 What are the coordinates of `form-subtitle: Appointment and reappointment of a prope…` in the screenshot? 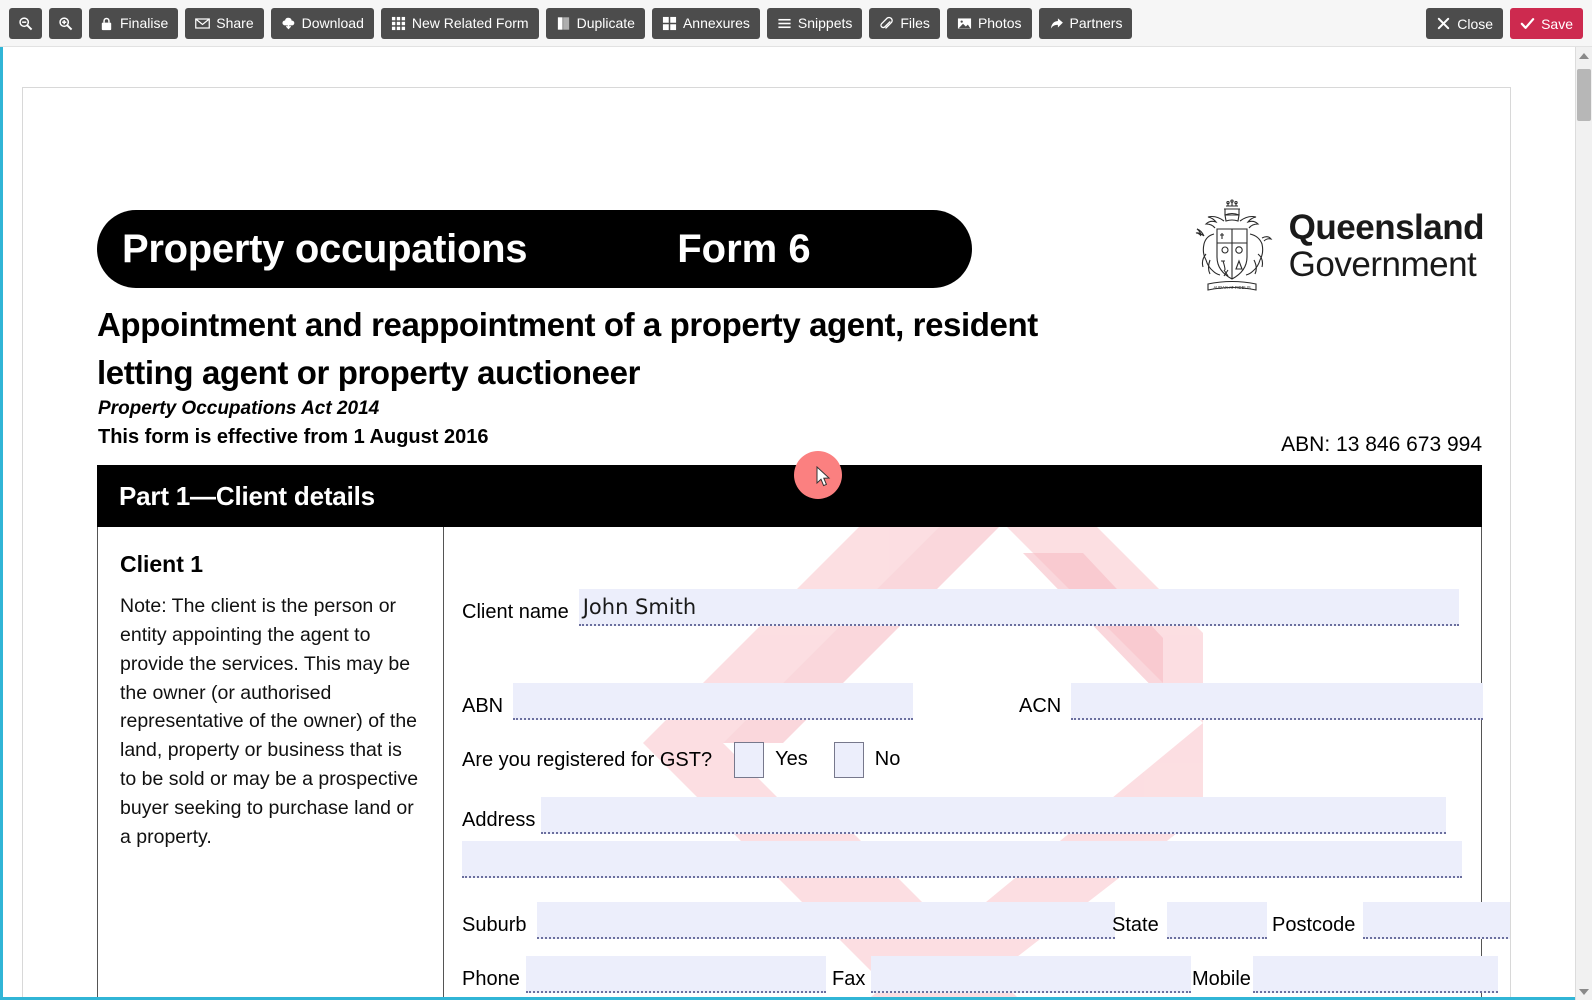 It's located at (567, 348).